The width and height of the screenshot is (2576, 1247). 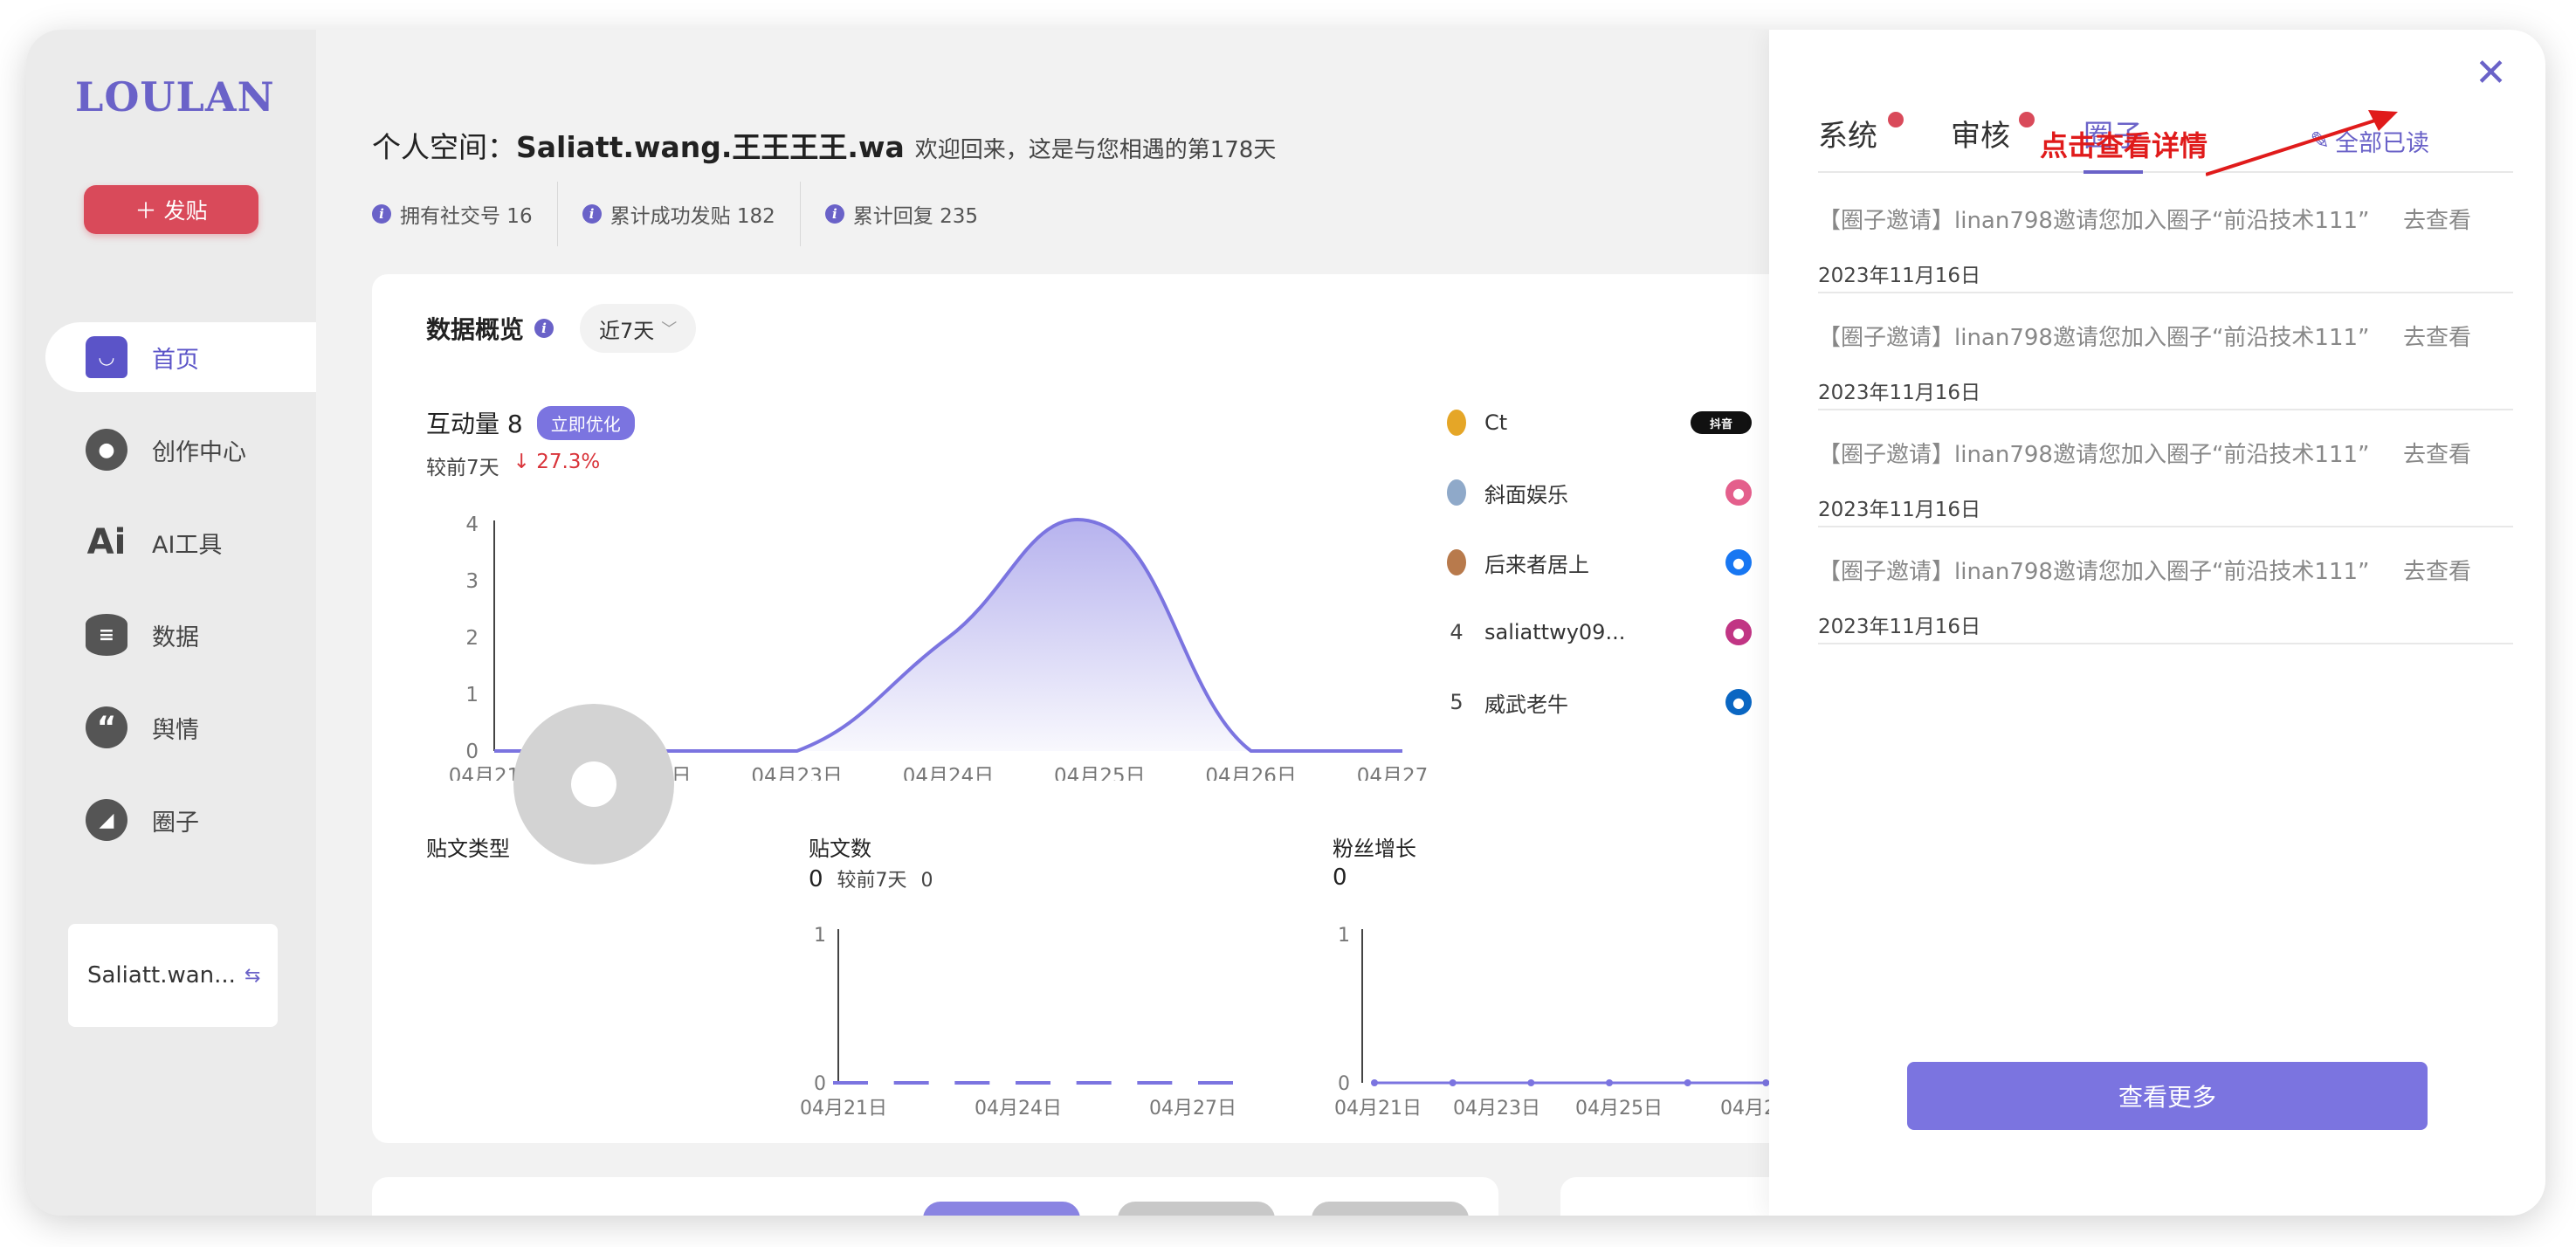 I want to click on ranking-row: 斜面娱乐 ●, so click(x=1594, y=492).